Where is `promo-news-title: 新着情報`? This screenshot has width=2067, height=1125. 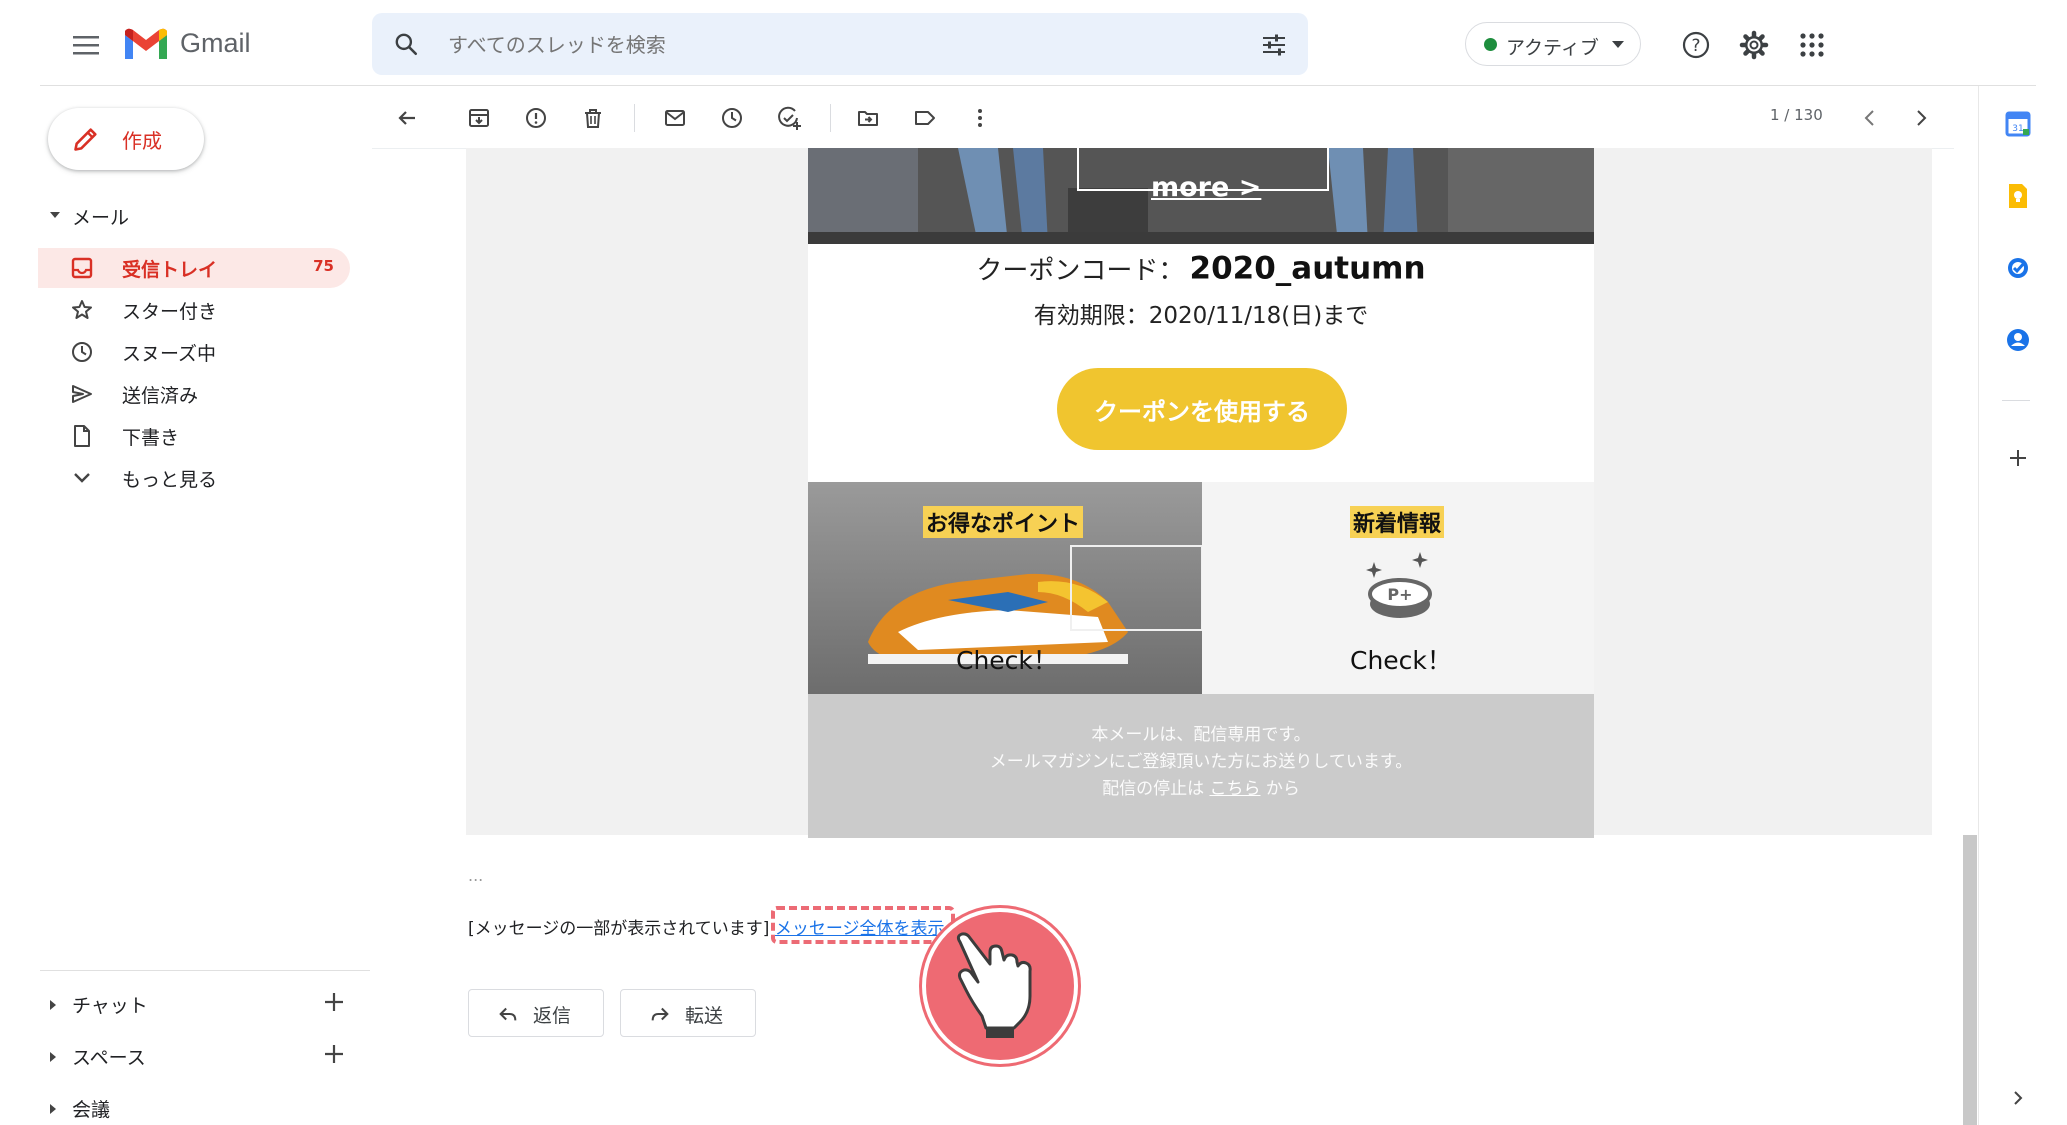 promo-news-title: 新着情報 is located at coordinates (1397, 522).